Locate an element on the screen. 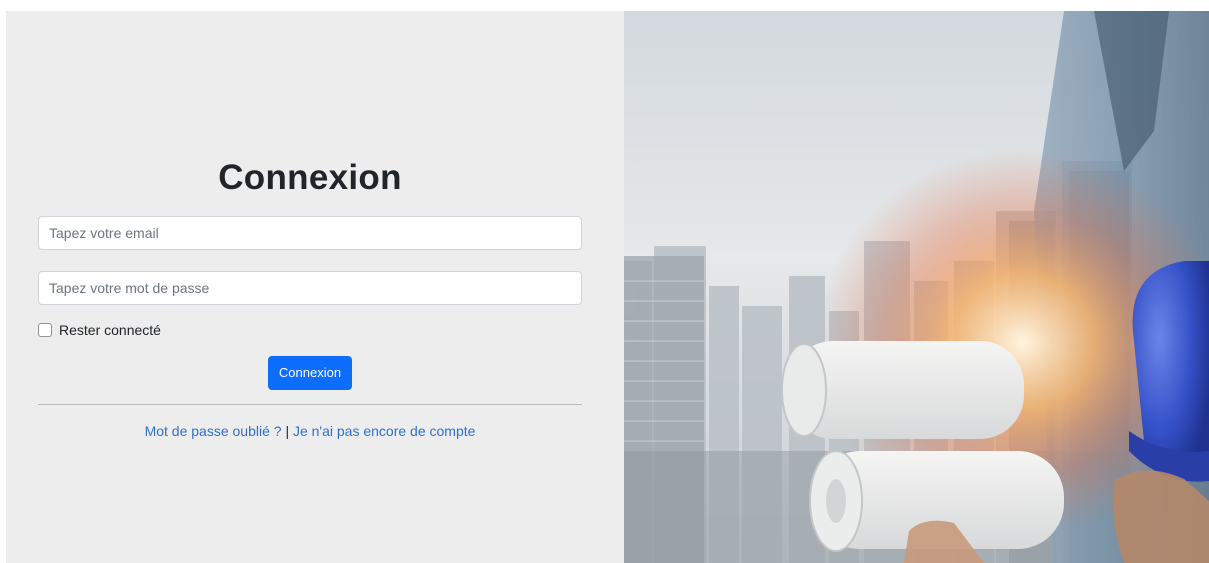 The image size is (1209, 563). page-title: Connexion is located at coordinates (310, 177).